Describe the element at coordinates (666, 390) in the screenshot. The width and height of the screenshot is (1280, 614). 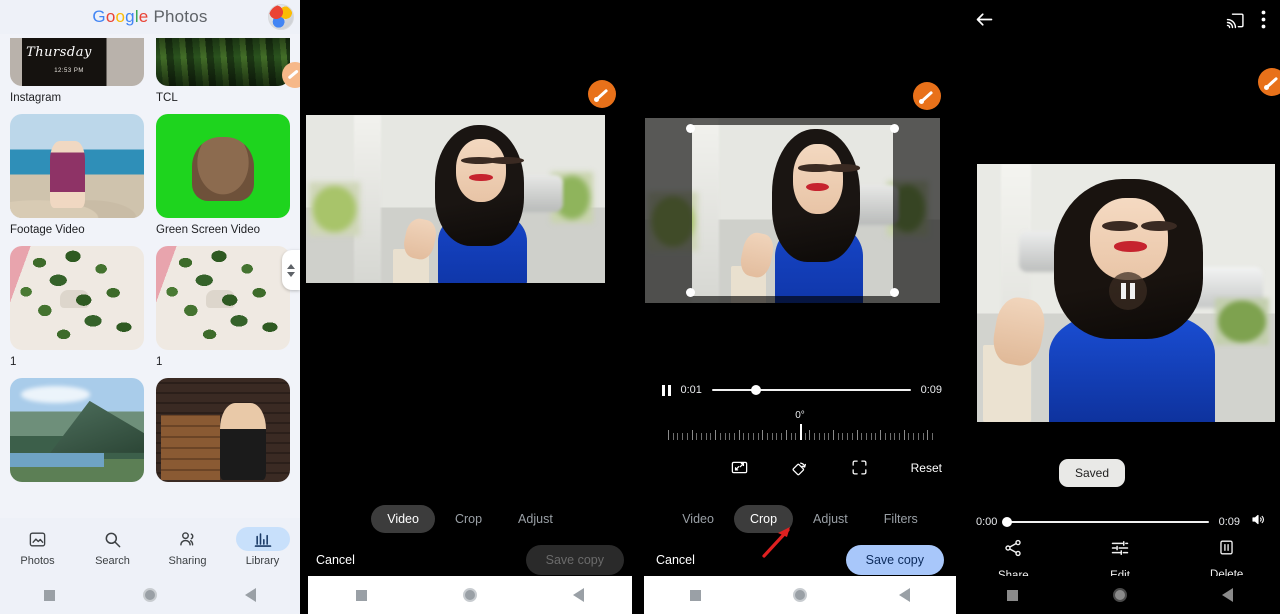
I see `pause-icon` at that location.